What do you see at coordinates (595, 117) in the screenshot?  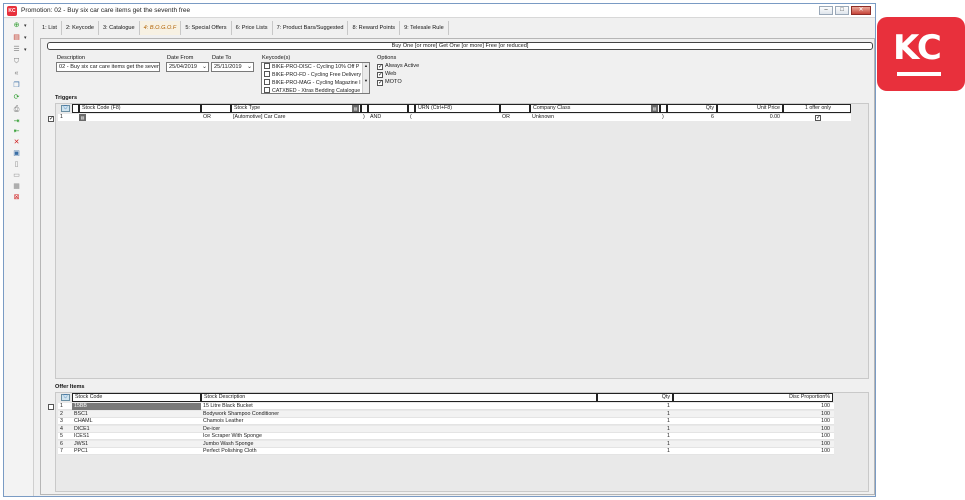 I see `trigger-company-class: Unknown` at bounding box center [595, 117].